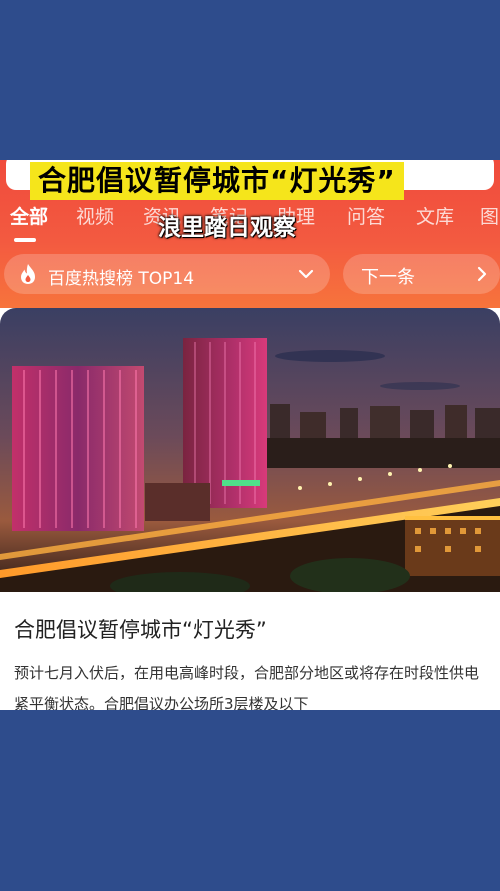 The image size is (500, 891). I want to click on chevron-right-icon, so click(482, 274).